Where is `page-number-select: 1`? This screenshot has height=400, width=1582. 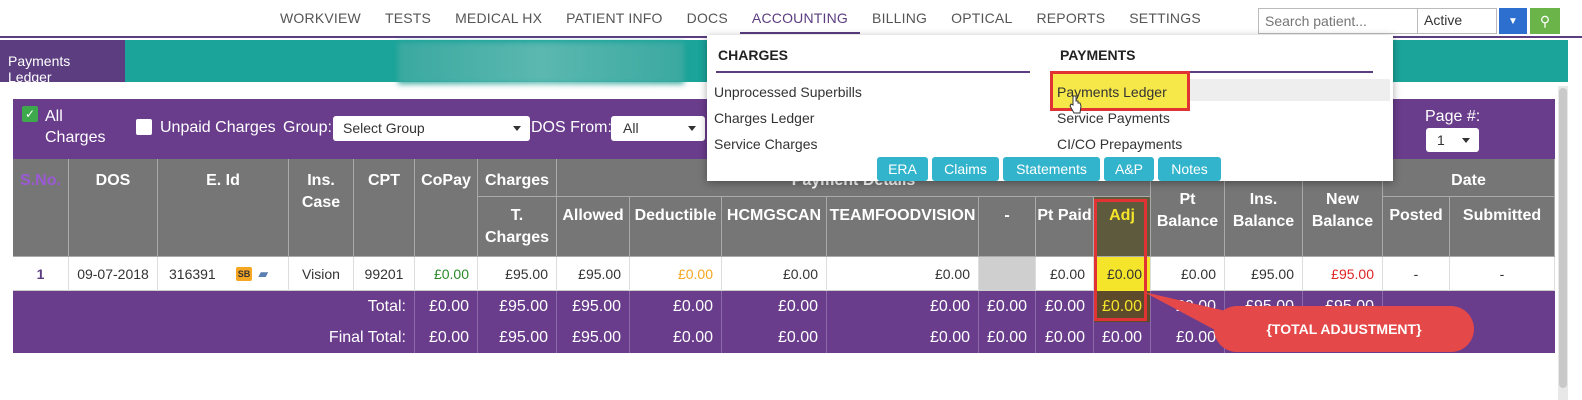
page-number-select: 1 is located at coordinates (1452, 140).